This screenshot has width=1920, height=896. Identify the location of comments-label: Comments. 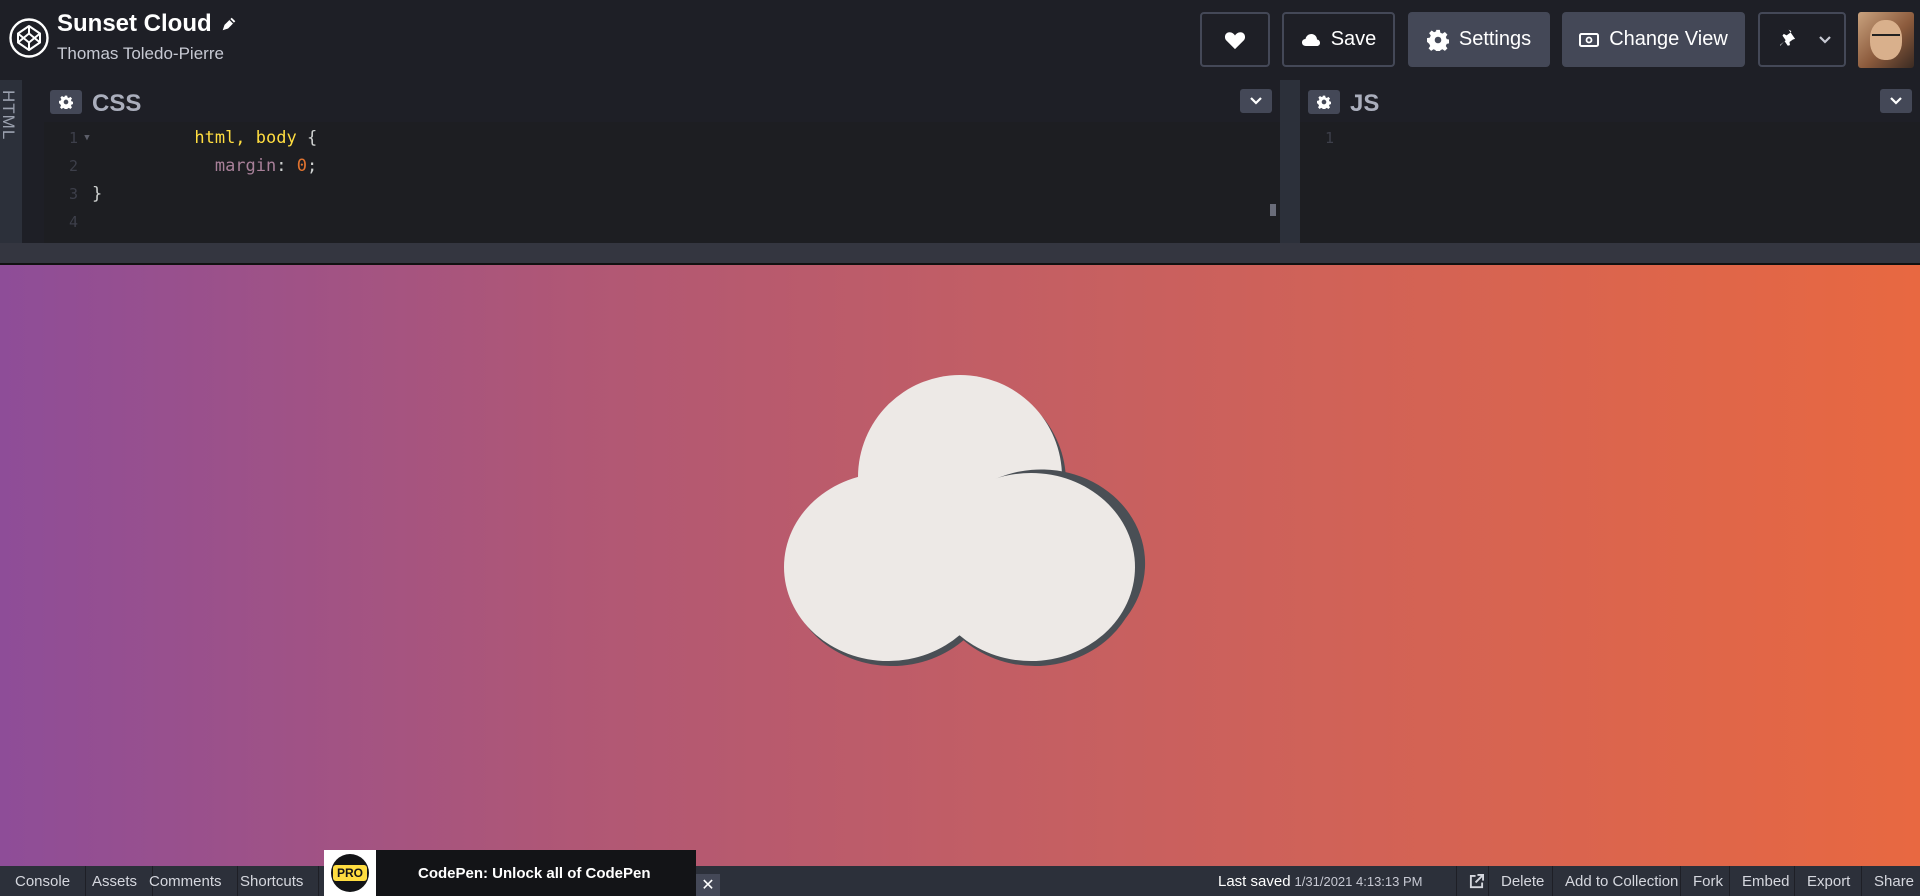
(185, 881).